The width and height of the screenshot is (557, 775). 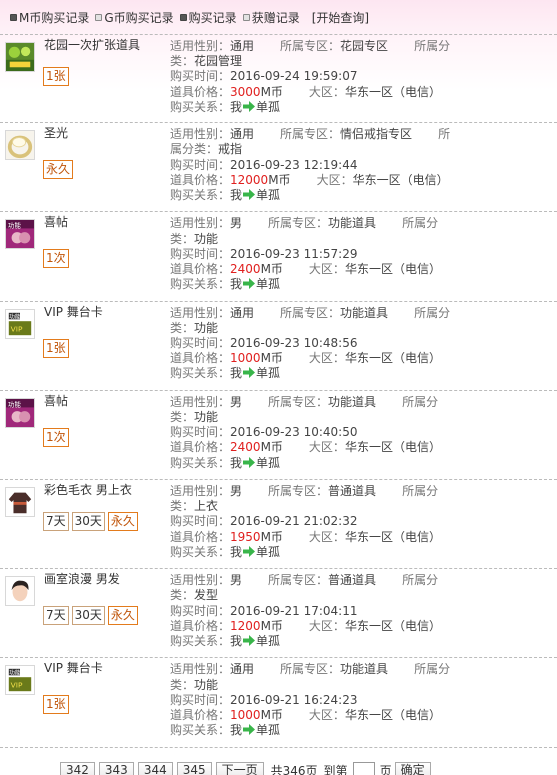 What do you see at coordinates (13, 17) in the screenshot?
I see `tab-m-coin-radio` at bounding box center [13, 17].